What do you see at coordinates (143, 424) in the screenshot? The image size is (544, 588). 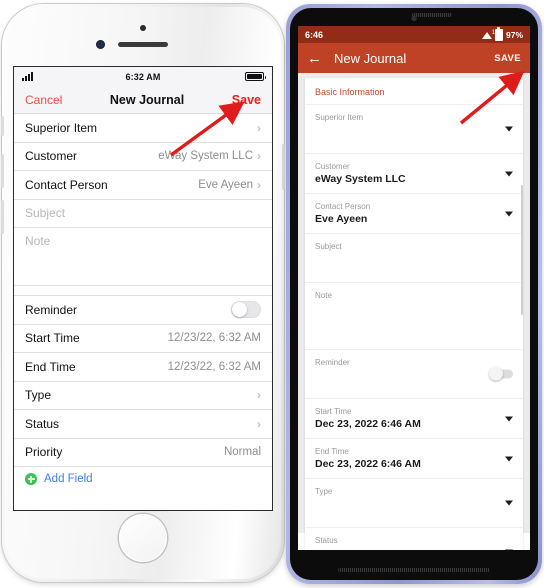 I see `ios-row-status: Status ›` at bounding box center [143, 424].